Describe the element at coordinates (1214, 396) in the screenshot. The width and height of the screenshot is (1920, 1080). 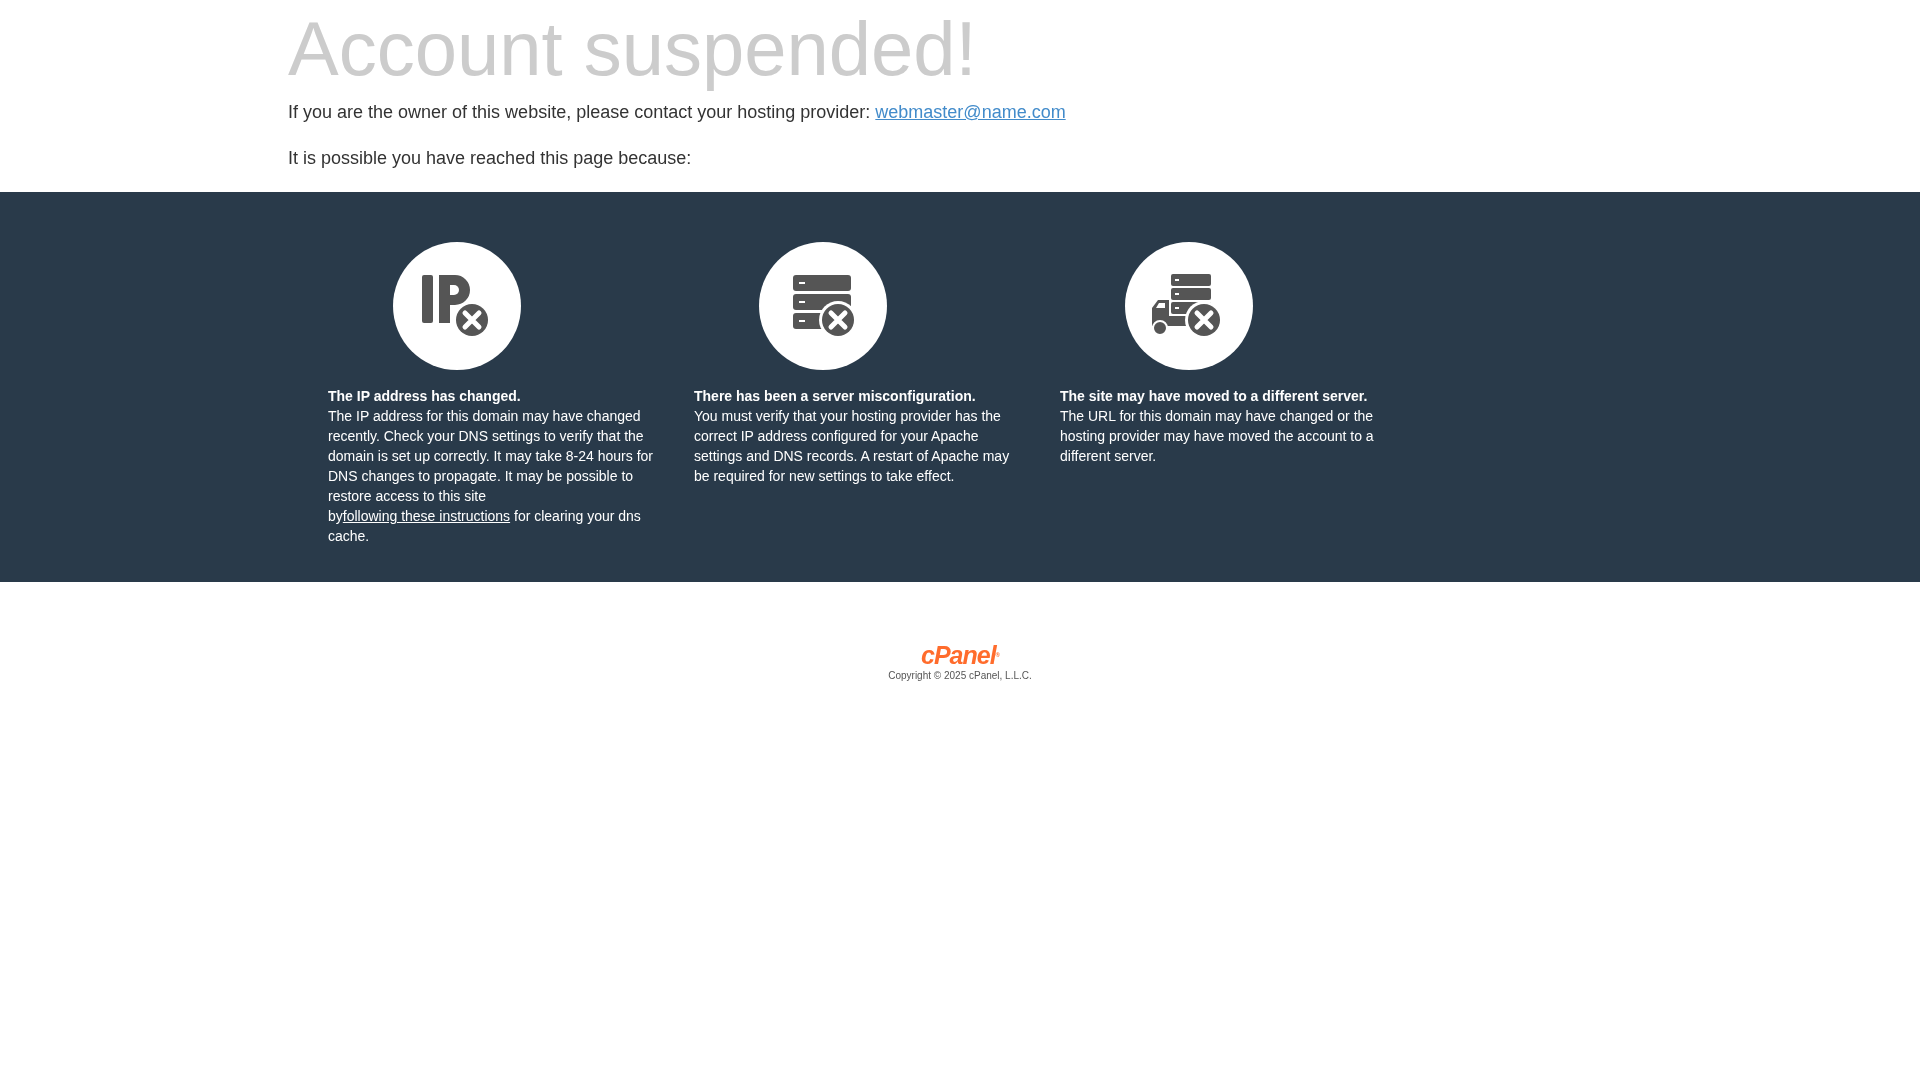
I see `reason-heading: The site may have moved to a different server.` at that location.